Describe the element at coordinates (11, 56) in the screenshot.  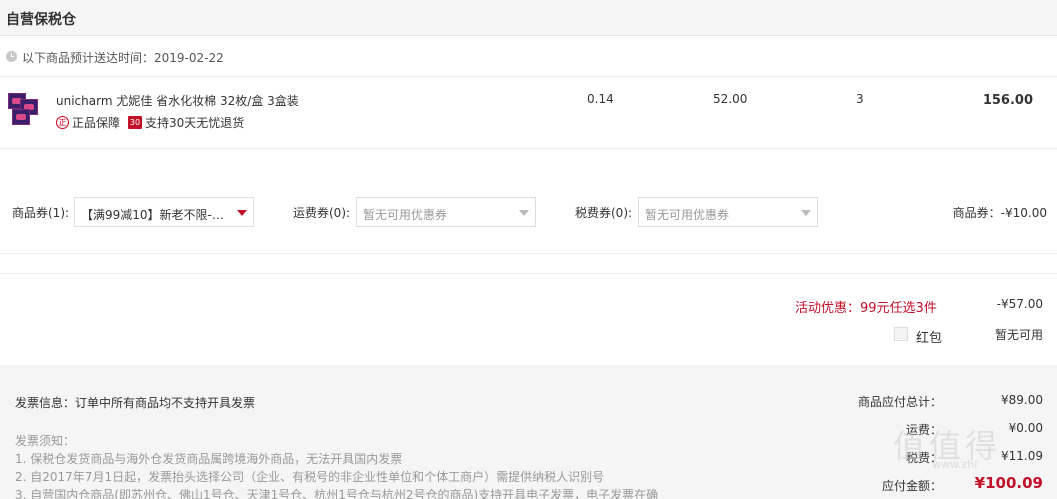
I see `clock-icon` at that location.